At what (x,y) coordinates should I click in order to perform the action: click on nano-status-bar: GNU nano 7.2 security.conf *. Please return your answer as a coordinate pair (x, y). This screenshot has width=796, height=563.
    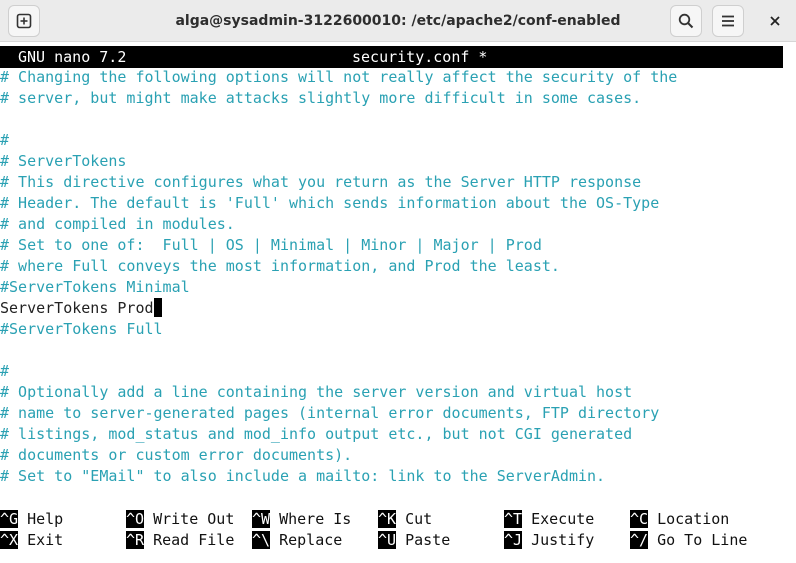
    Looking at the image, I should click on (391, 57).